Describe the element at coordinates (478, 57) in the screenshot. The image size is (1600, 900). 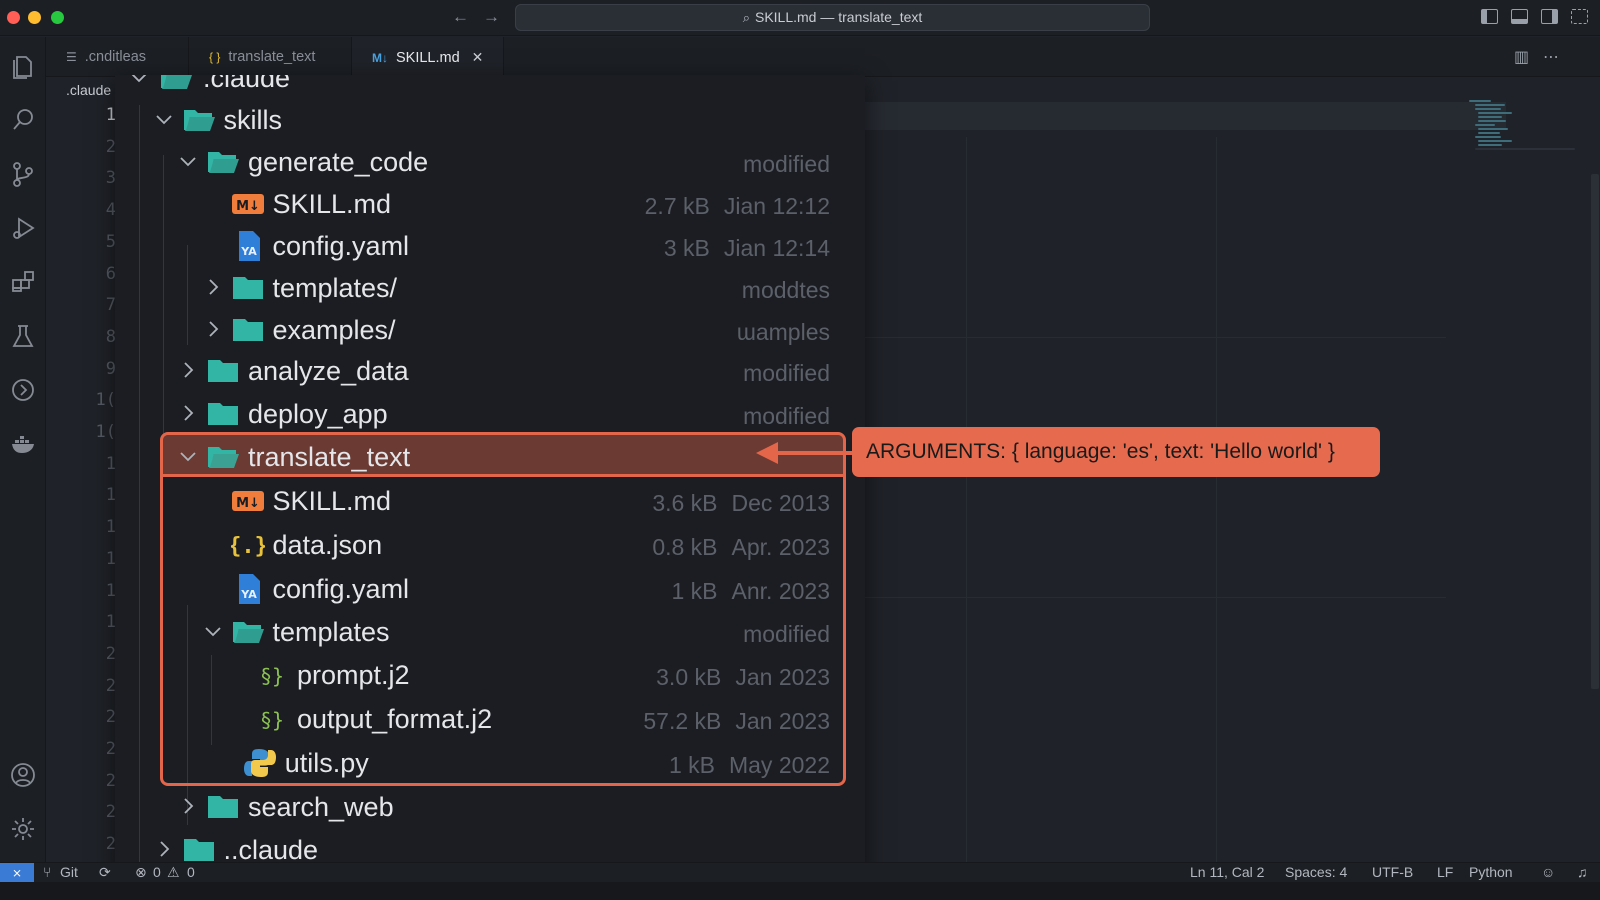
I see `close-icon: ✕` at that location.